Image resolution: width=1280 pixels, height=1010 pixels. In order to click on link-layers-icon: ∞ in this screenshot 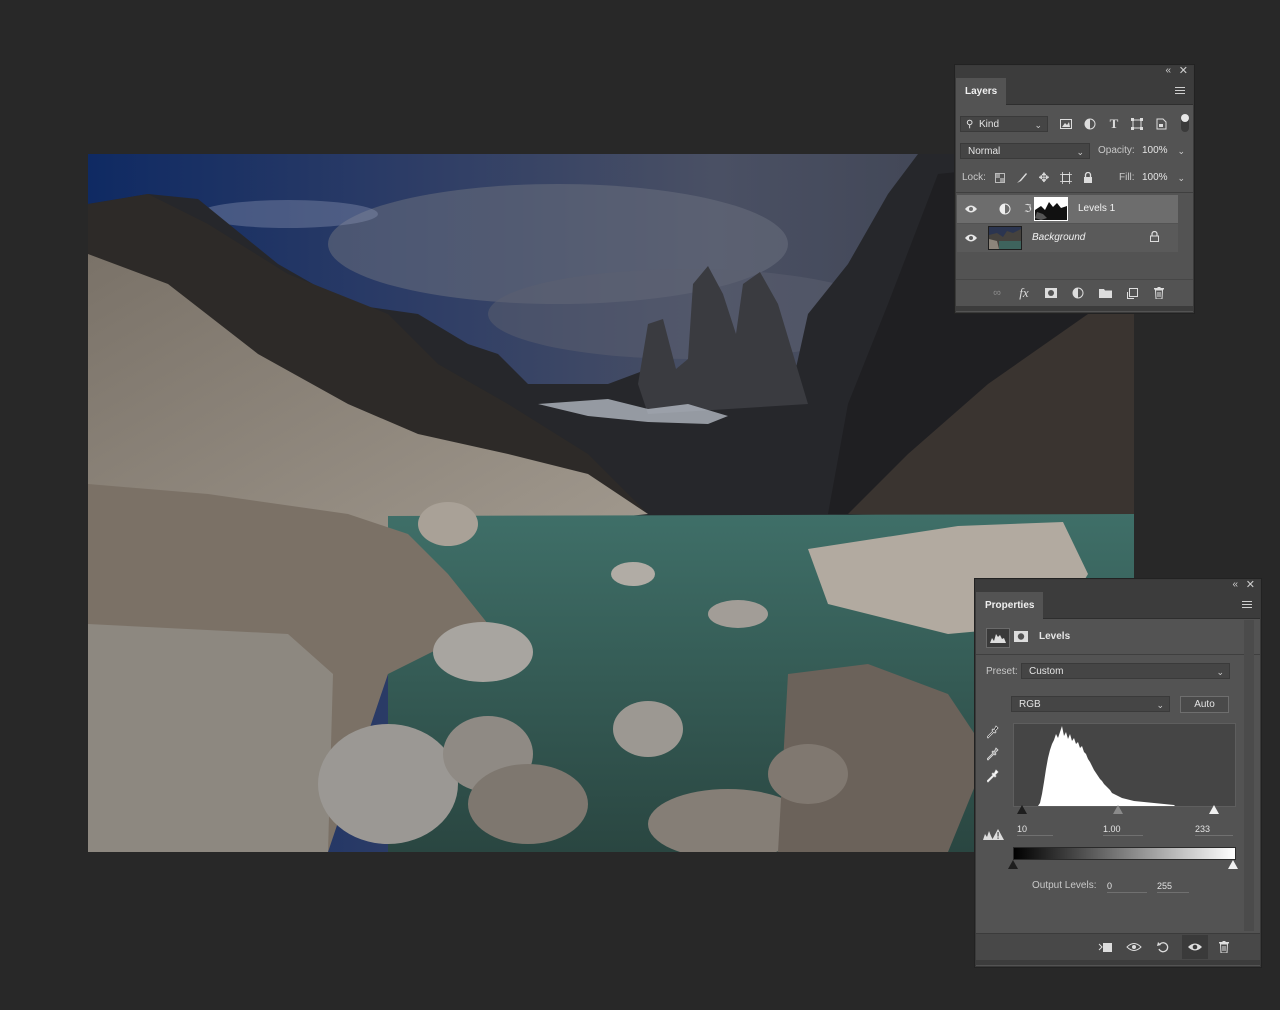, I will do `click(997, 293)`.